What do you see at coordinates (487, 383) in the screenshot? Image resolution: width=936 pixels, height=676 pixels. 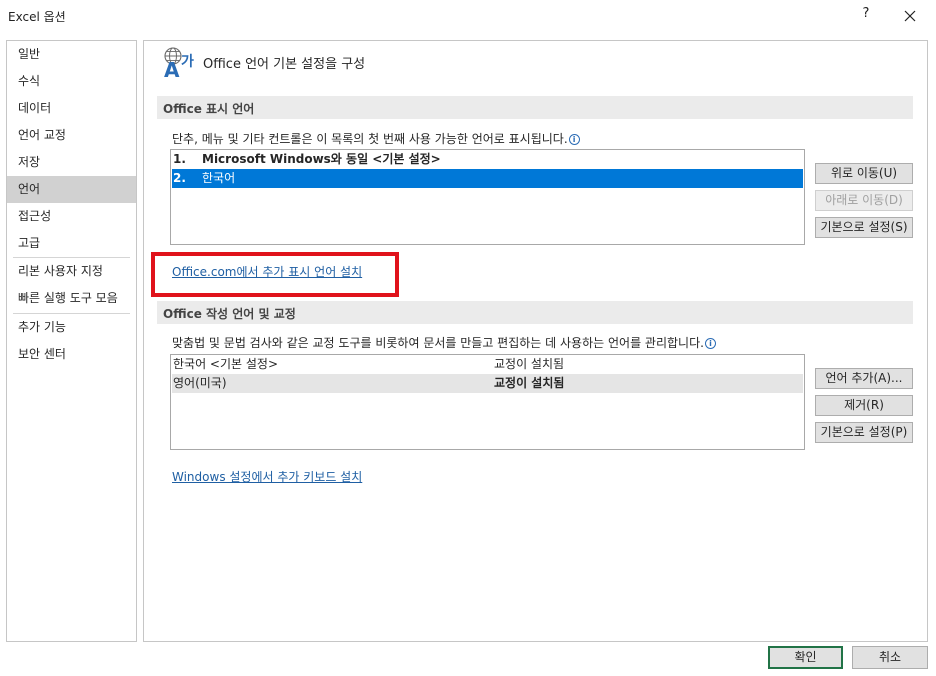 I see `table-row: 영어(미국) 교정이 설치됨` at bounding box center [487, 383].